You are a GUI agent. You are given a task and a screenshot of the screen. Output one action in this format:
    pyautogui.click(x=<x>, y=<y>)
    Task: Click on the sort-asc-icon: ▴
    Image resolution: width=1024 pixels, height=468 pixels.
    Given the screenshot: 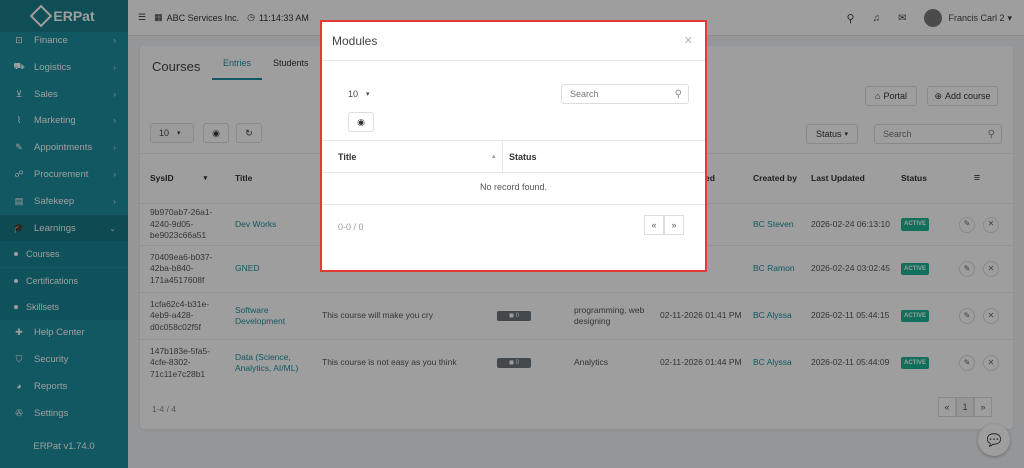 What is the action you would take?
    pyautogui.click(x=494, y=156)
    